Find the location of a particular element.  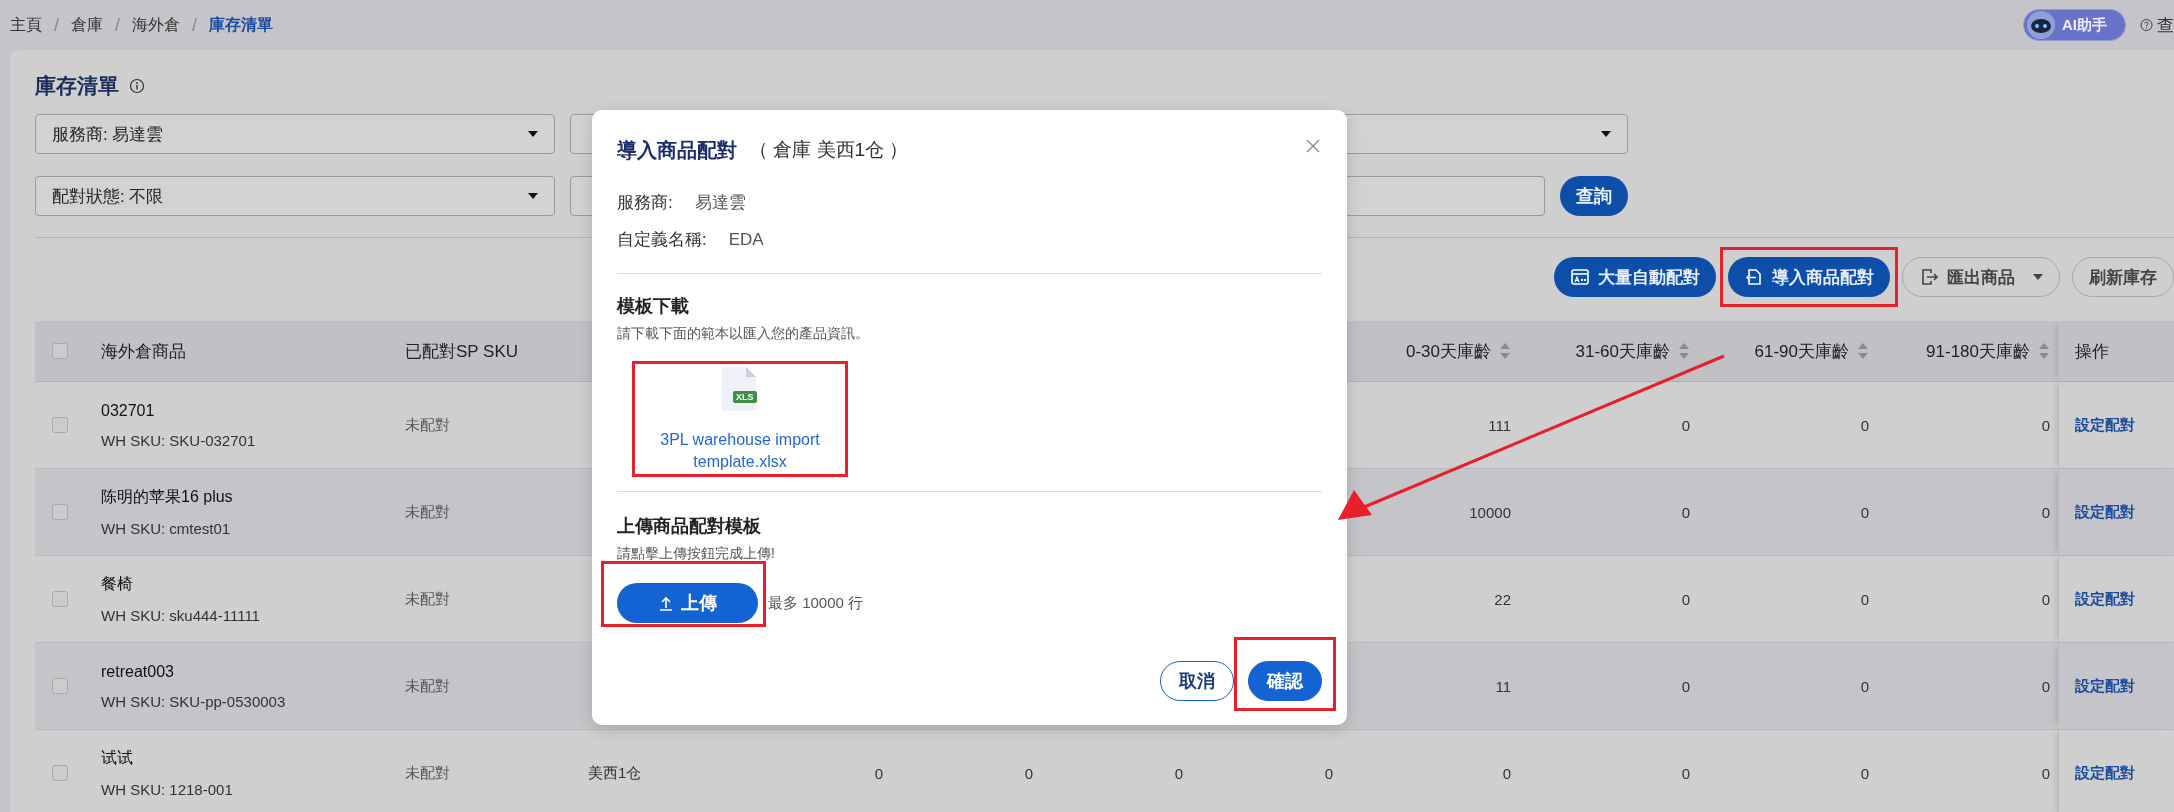

product-name: 试试 is located at coordinates (117, 758).